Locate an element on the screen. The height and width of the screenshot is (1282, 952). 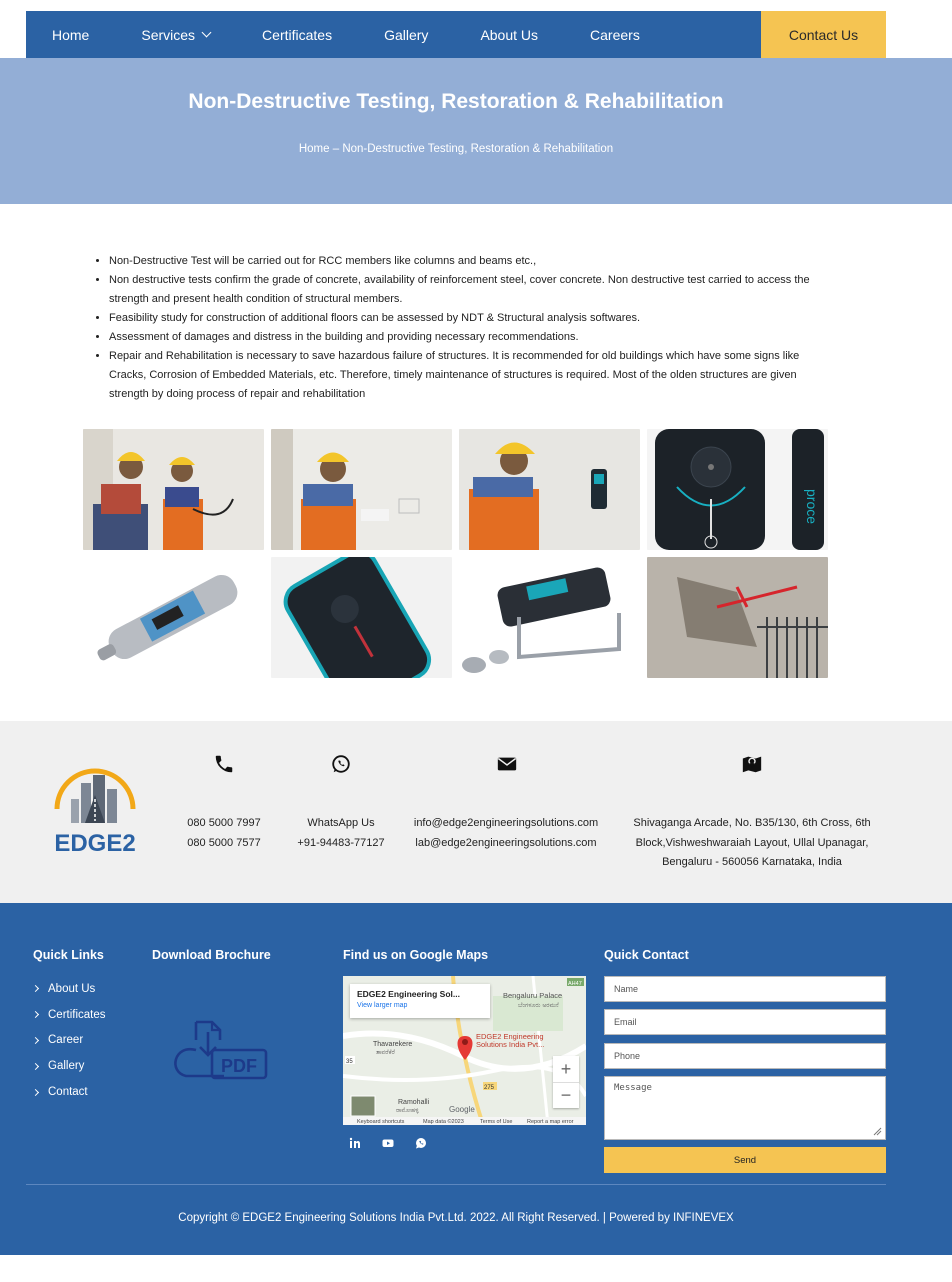
map-label-palace-local: ಬೆಂಗಳೂರು ಅರಮನೆ is located at coordinates (538, 1005).